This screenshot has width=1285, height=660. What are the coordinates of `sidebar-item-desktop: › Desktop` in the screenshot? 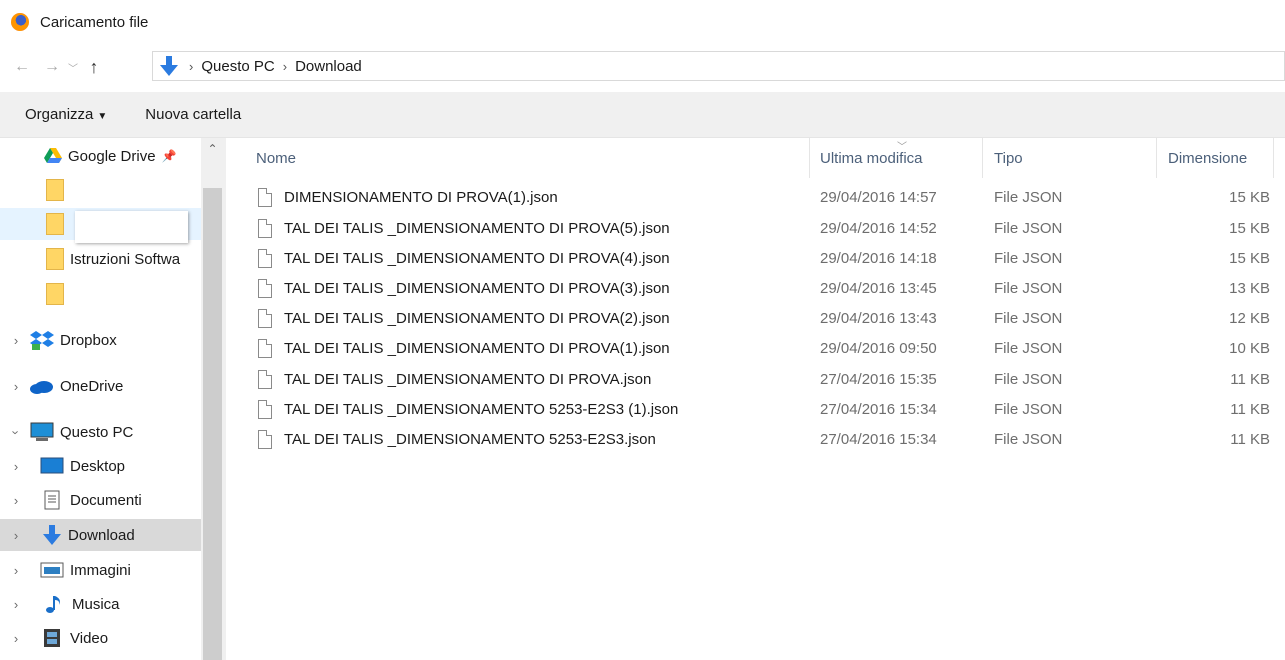 It's located at (100, 466).